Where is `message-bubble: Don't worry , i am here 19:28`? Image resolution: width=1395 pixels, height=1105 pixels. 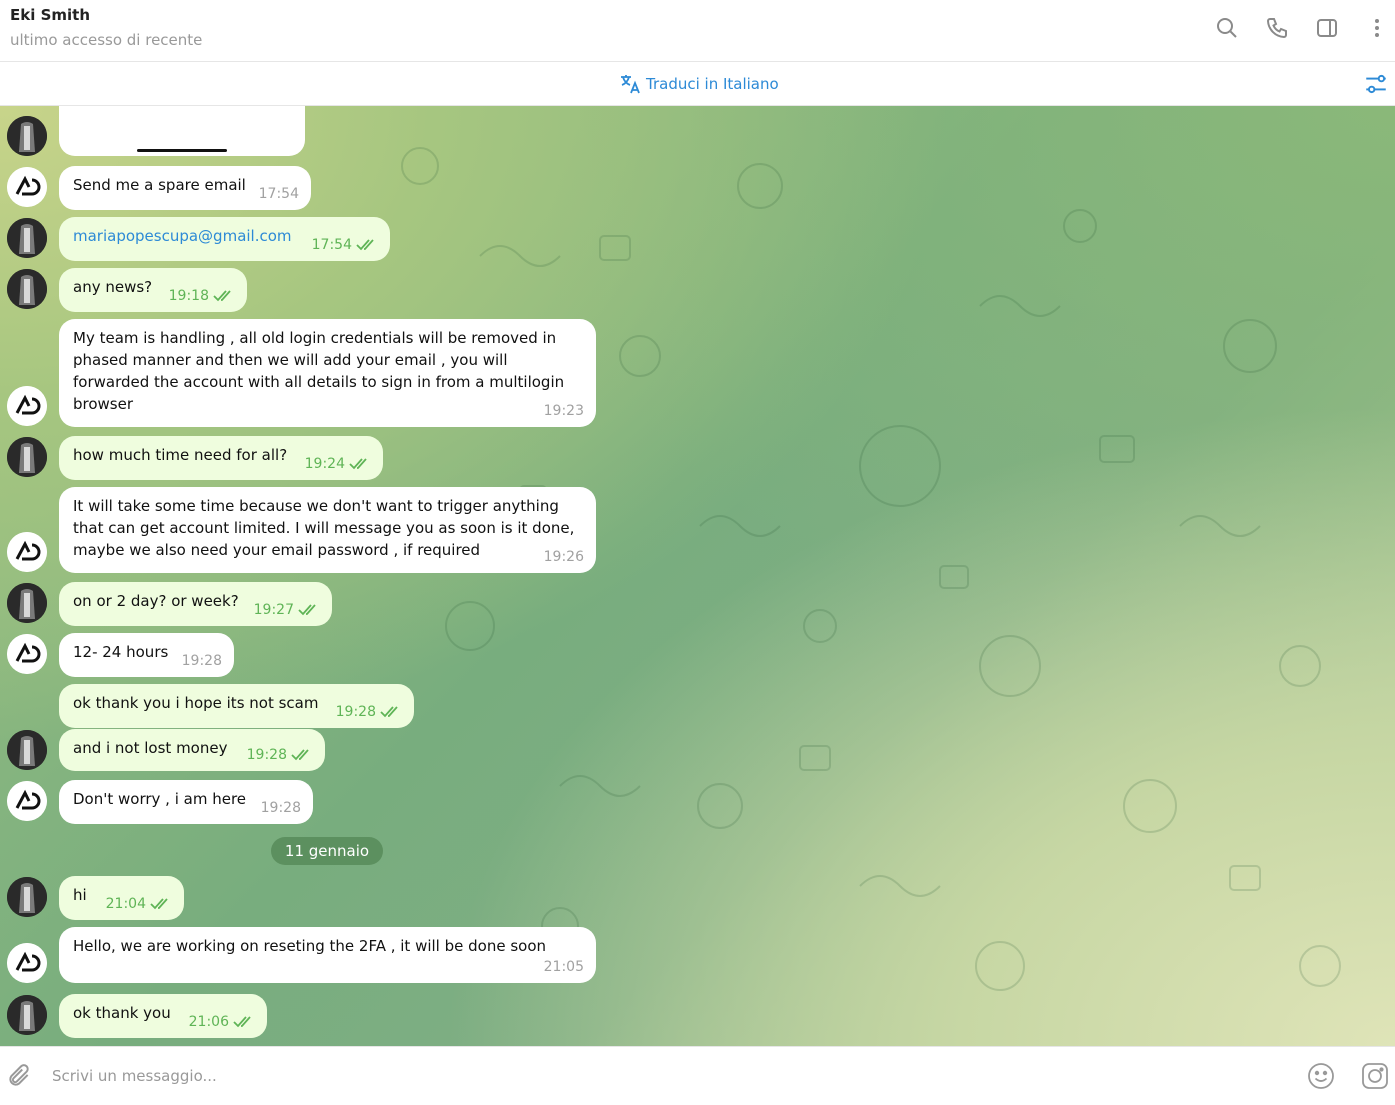 message-bubble: Don't worry , i am here 19:28 is located at coordinates (186, 802).